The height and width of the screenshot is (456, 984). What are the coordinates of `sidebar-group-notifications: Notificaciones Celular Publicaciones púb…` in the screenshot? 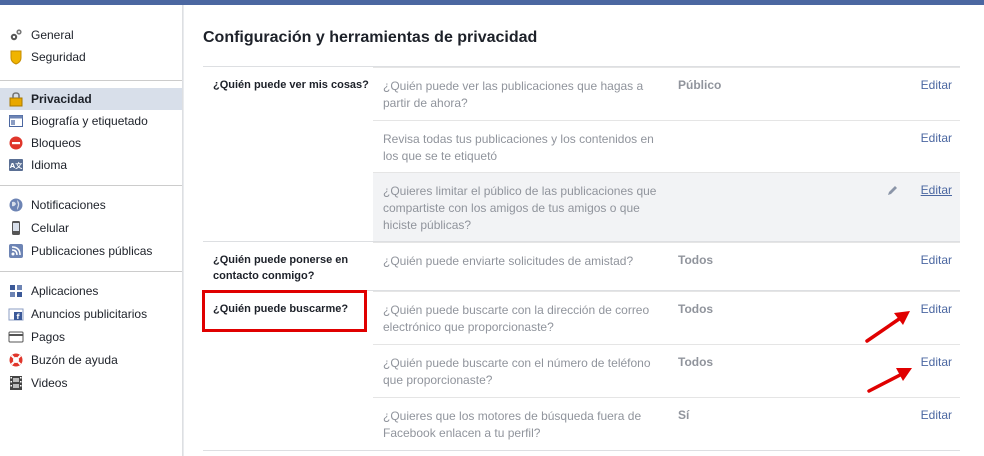 It's located at (91, 227).